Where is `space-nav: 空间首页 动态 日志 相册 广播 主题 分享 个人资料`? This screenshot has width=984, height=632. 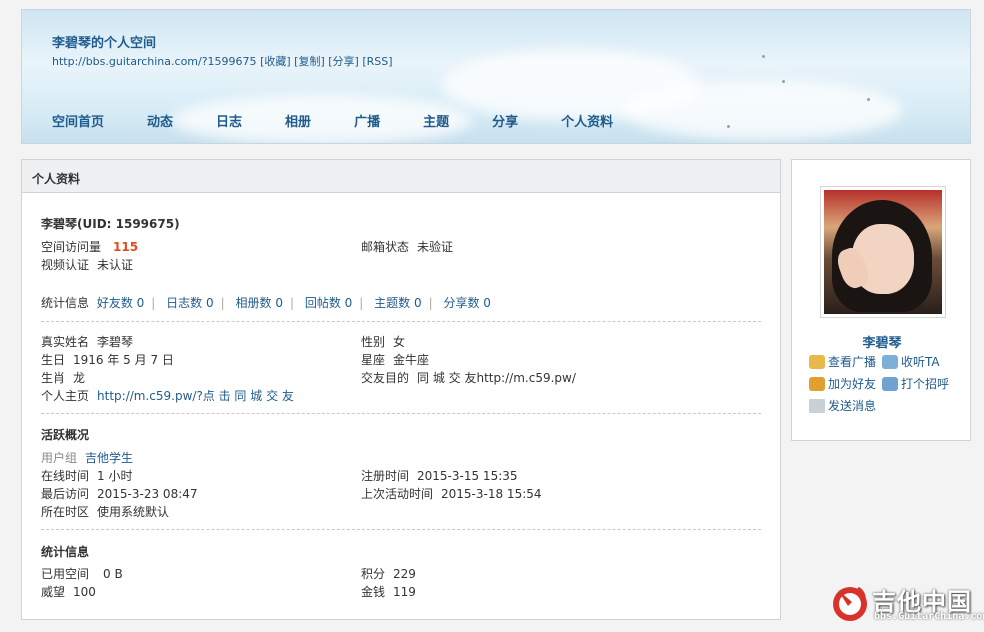 space-nav: 空间首页 动态 日志 相册 广播 主题 分享 个人资料 is located at coordinates (354, 120).